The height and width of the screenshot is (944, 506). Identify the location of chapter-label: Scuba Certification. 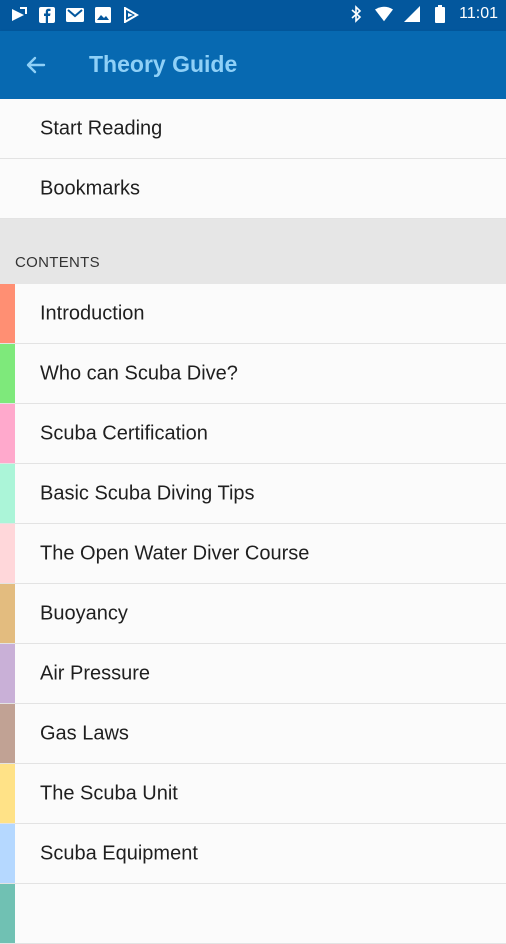
(124, 433).